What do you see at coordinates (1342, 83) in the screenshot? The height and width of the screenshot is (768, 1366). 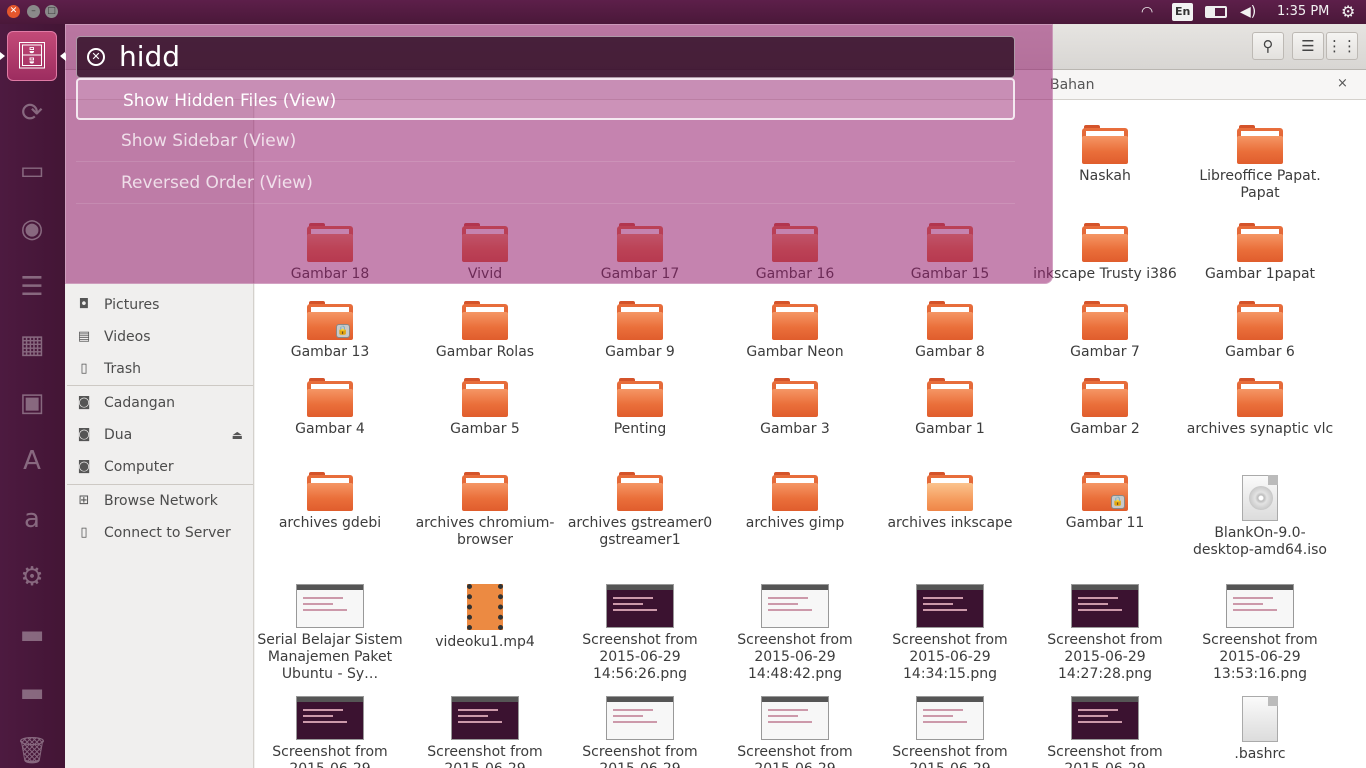 I see `close-tab-icon: ×` at bounding box center [1342, 83].